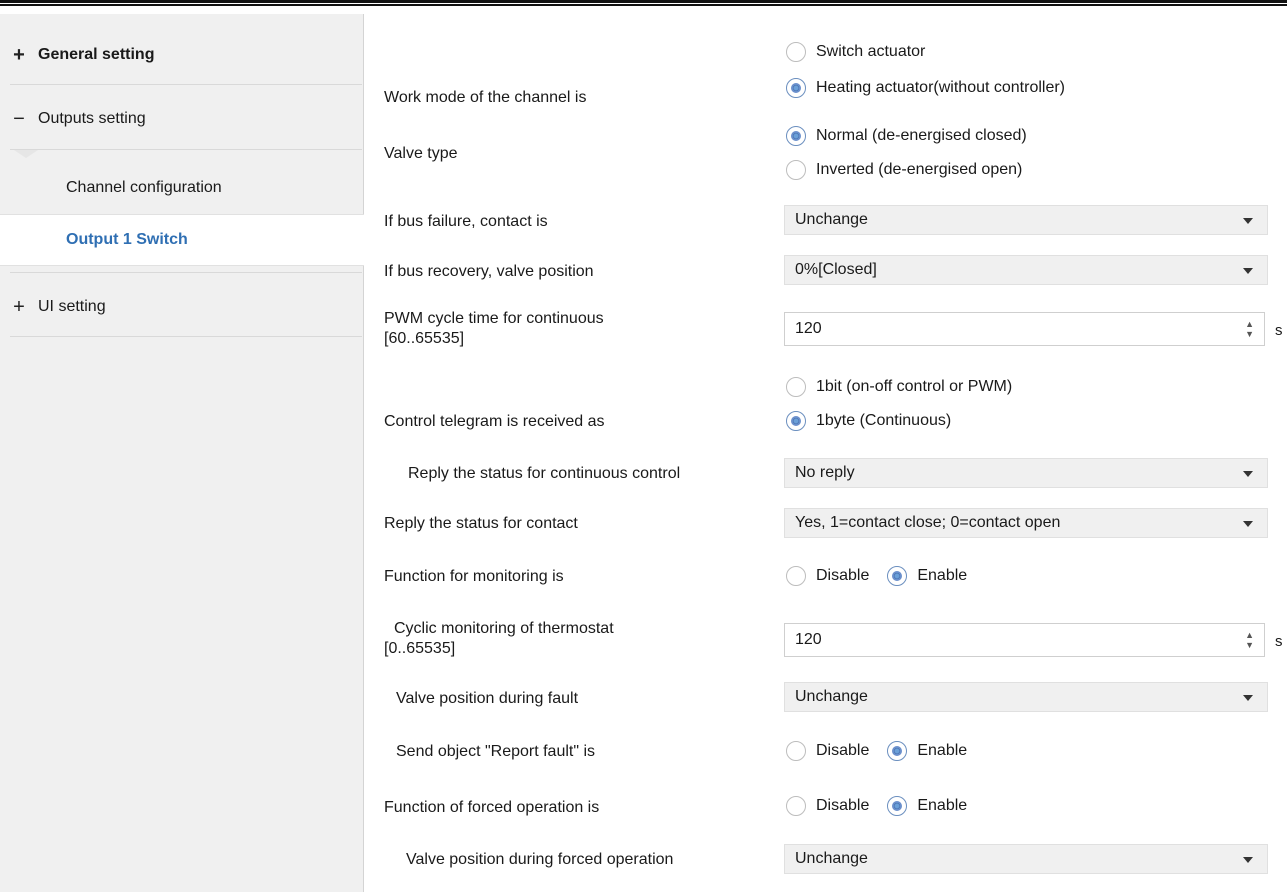  Describe the element at coordinates (876, 806) in the screenshot. I see `forced-operation-radio-group: Disable Enable` at that location.